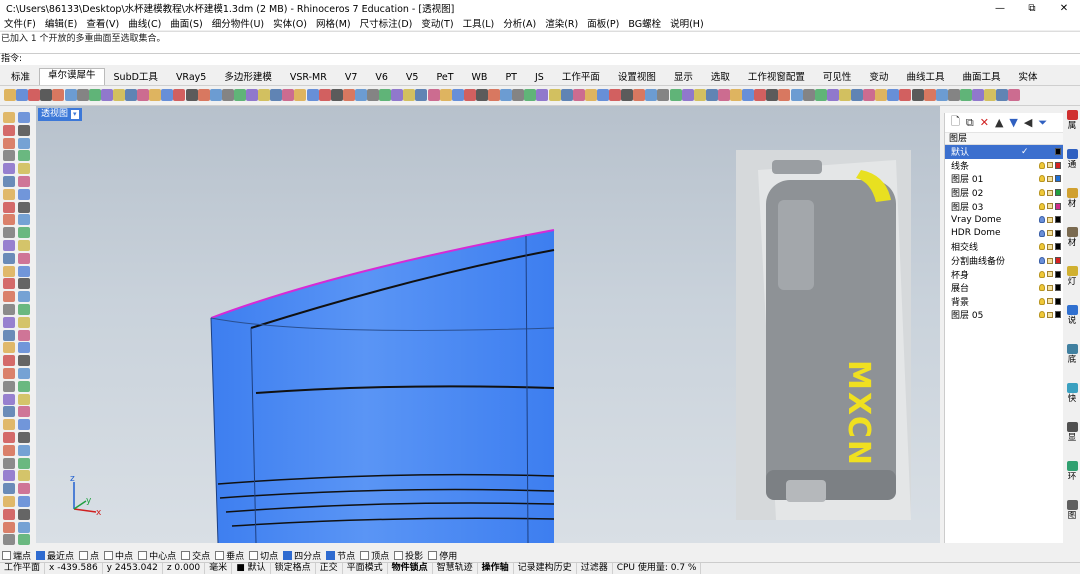 The height and width of the screenshot is (574, 1080). What do you see at coordinates (1028, 122) in the screenshot?
I see `back-icon: ◀` at bounding box center [1028, 122].